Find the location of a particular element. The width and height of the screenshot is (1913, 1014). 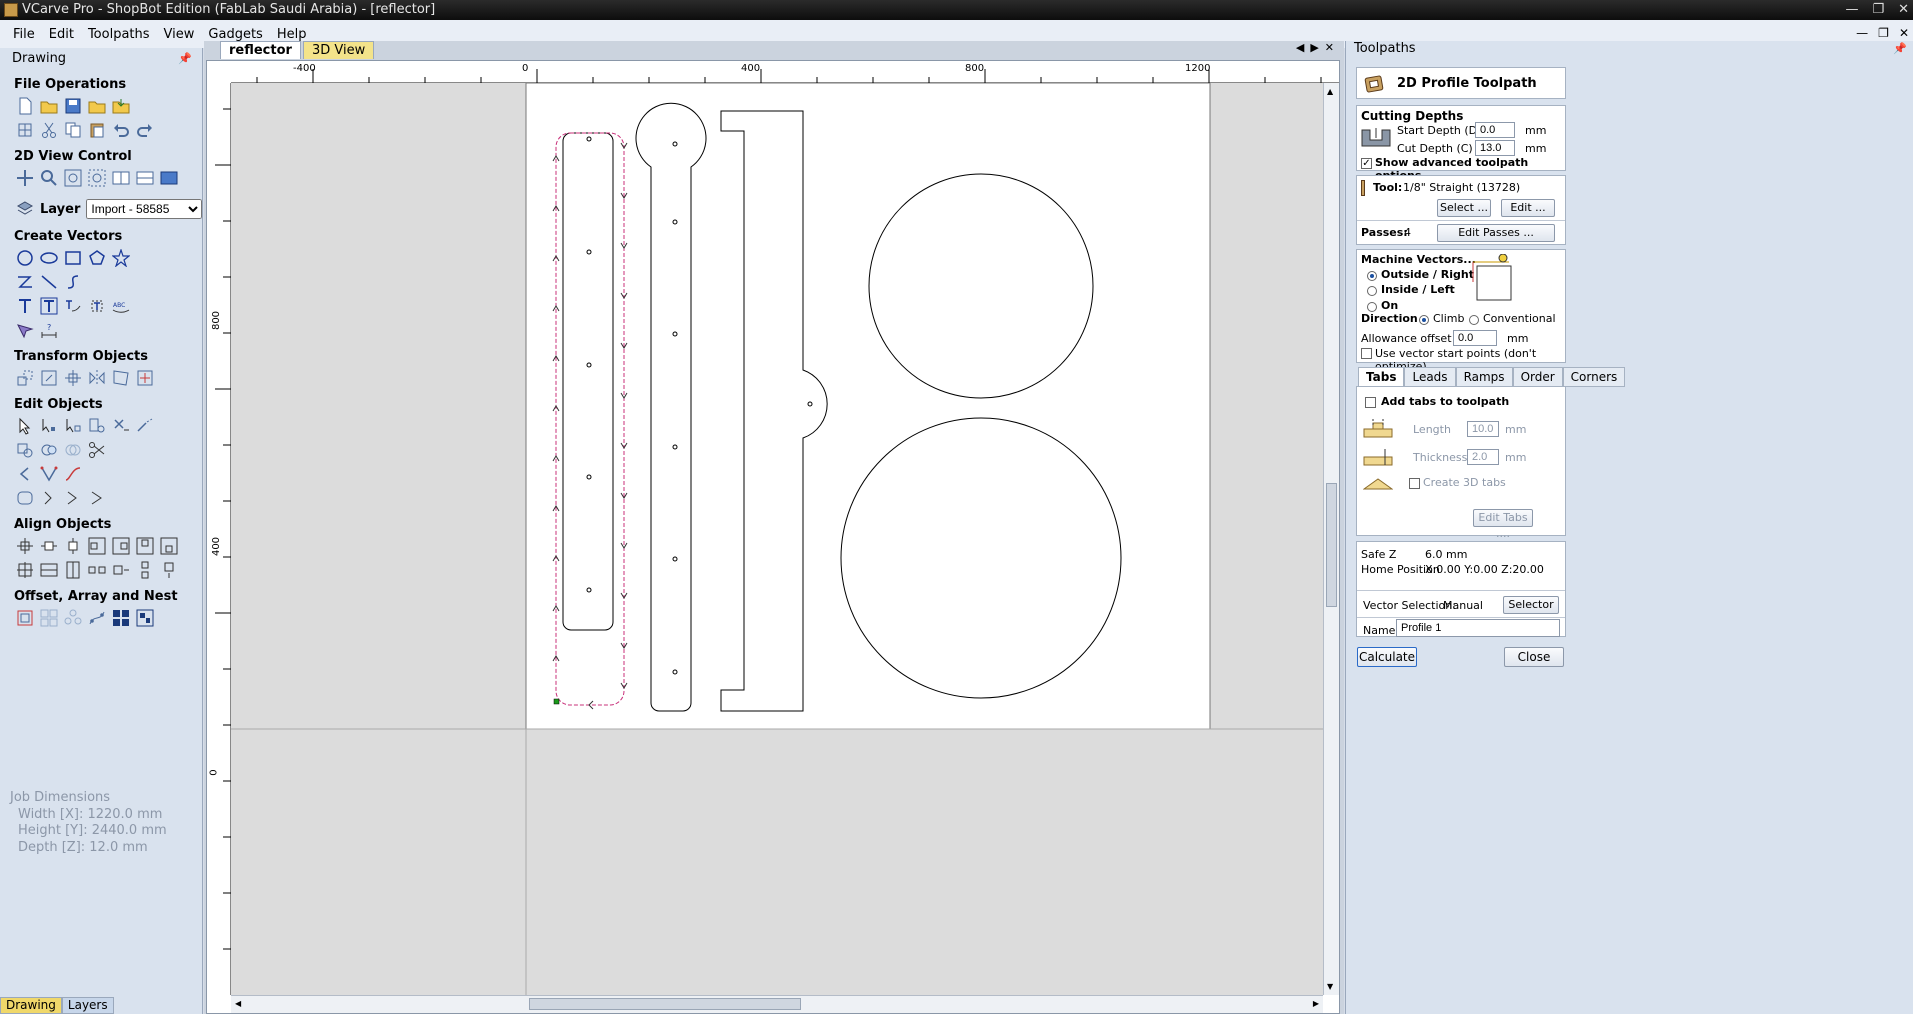

zoom-selection-icon is located at coordinates (97, 178).